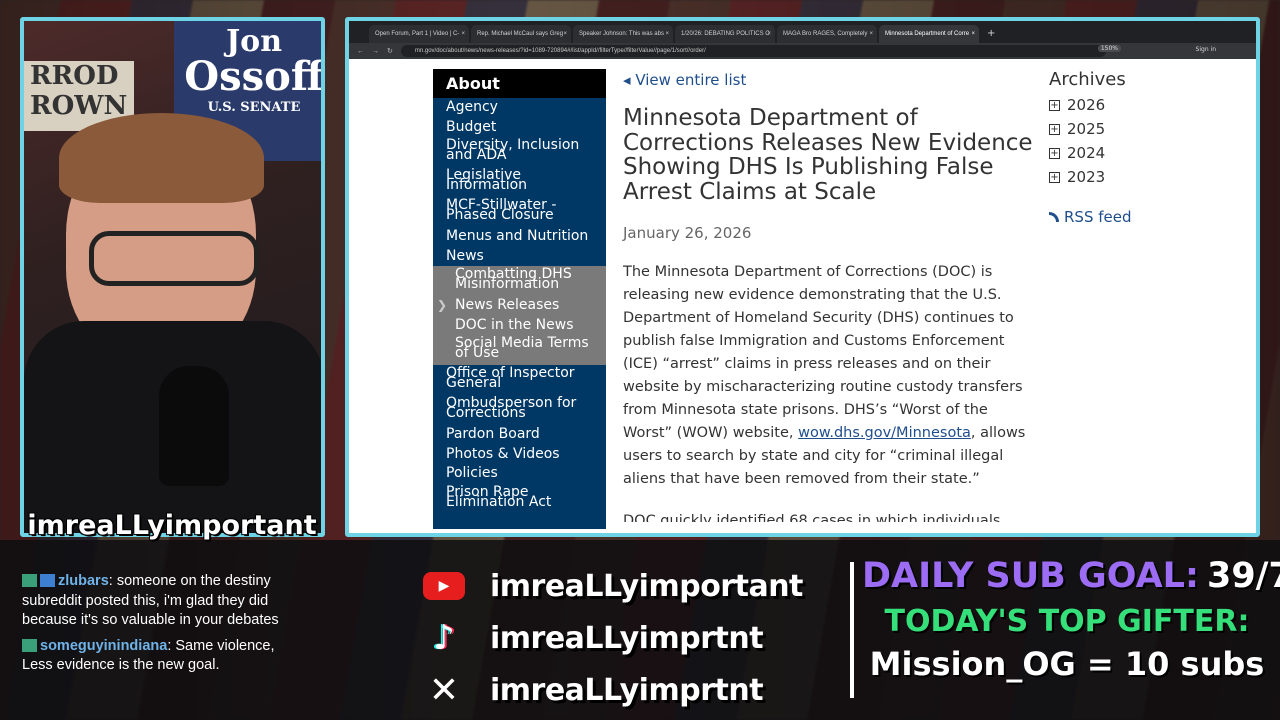 The image size is (1280, 720). Describe the element at coordinates (519, 474) in the screenshot. I see `sidebar-item-policies: Policies` at that location.